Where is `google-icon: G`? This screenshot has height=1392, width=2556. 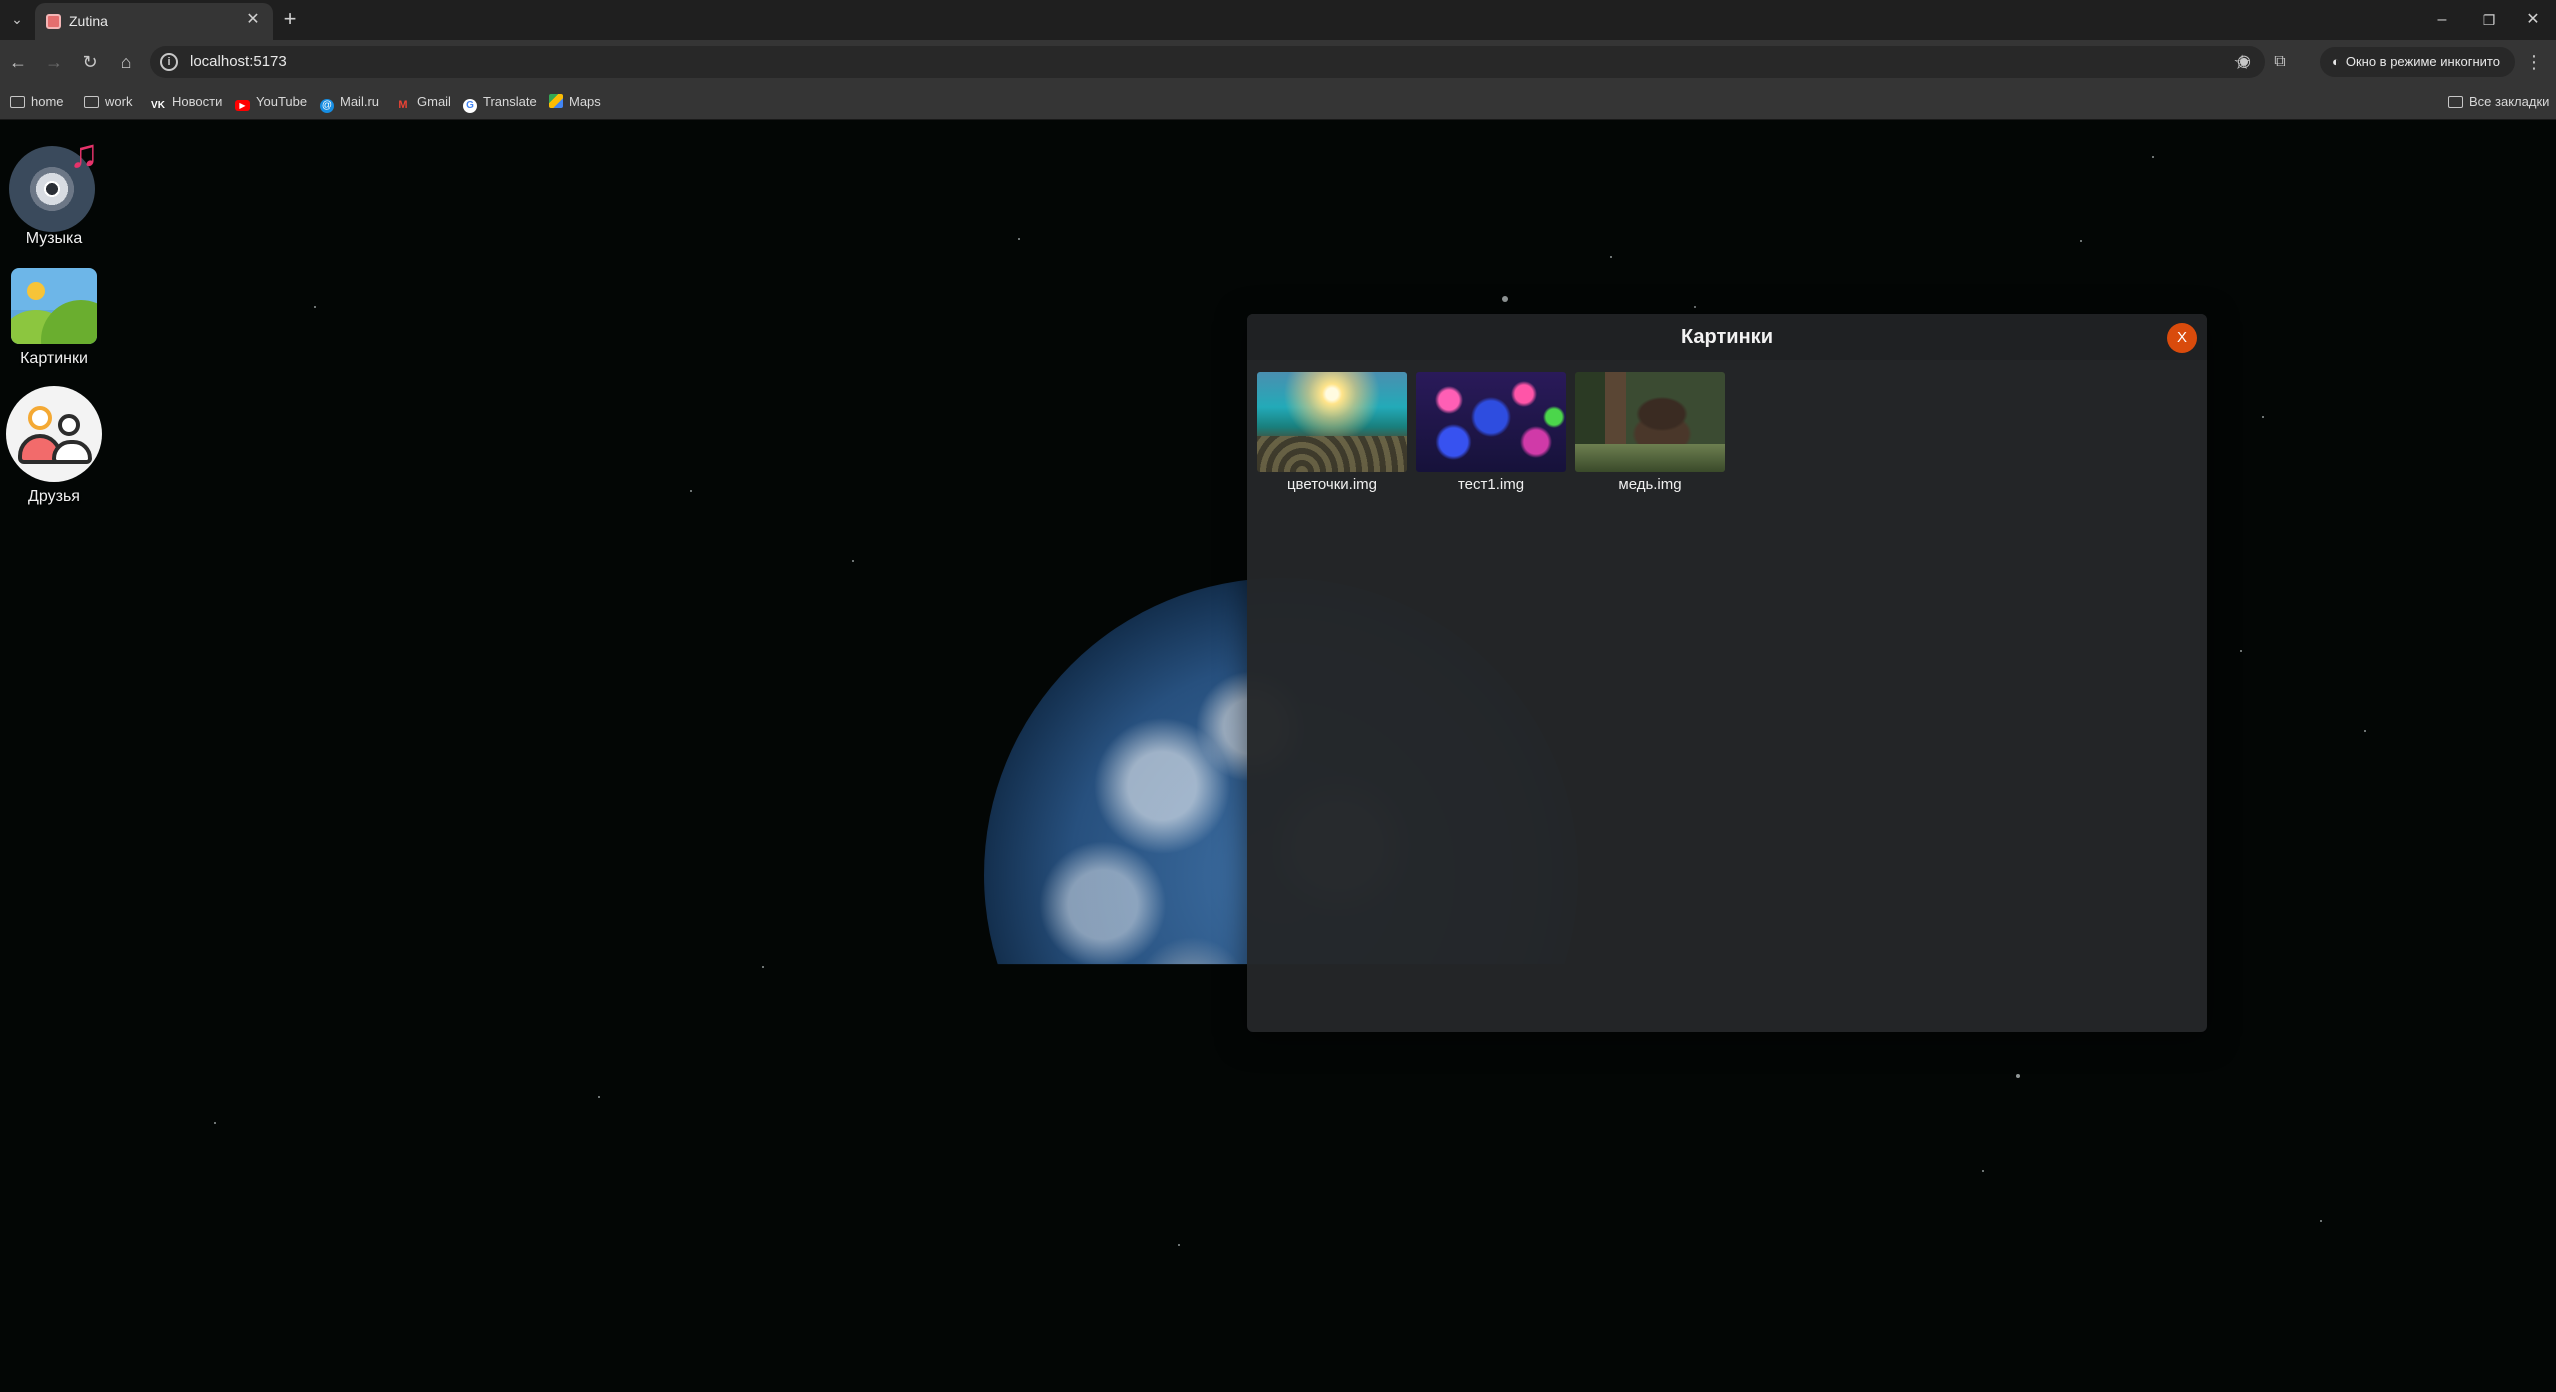 google-icon: G is located at coordinates (470, 106).